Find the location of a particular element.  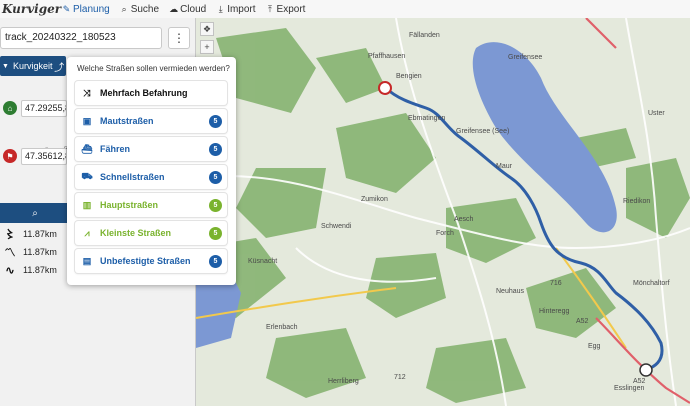

zoom-in-button: + is located at coordinates (207, 47).